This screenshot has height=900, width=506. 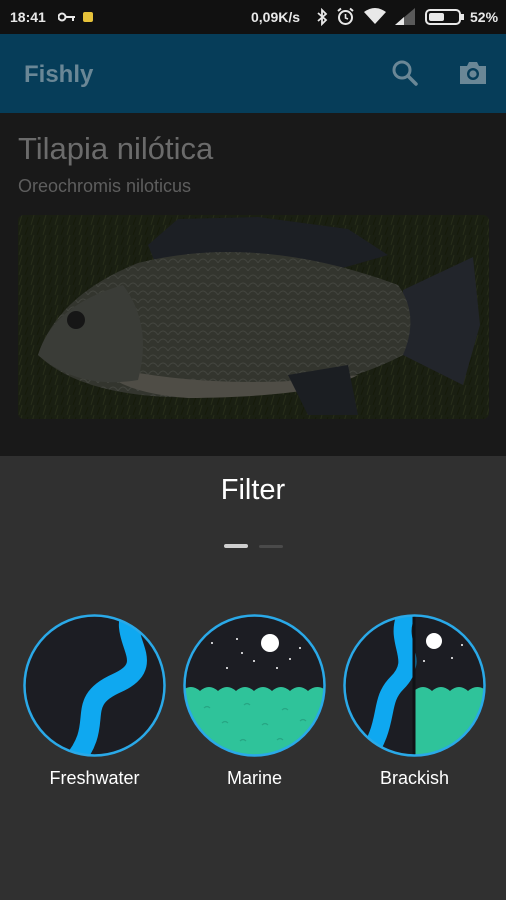 I want to click on alarm-icon, so click(x=345, y=18).